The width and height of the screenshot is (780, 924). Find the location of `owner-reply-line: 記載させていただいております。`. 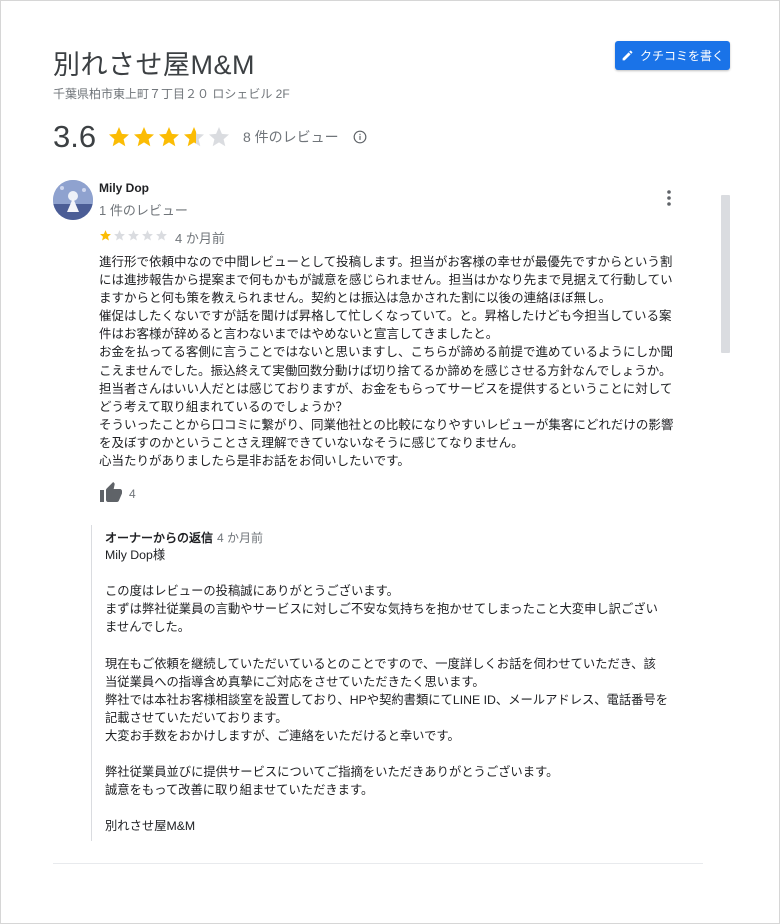

owner-reply-line: 記載させていただいております。 is located at coordinates (196, 717).